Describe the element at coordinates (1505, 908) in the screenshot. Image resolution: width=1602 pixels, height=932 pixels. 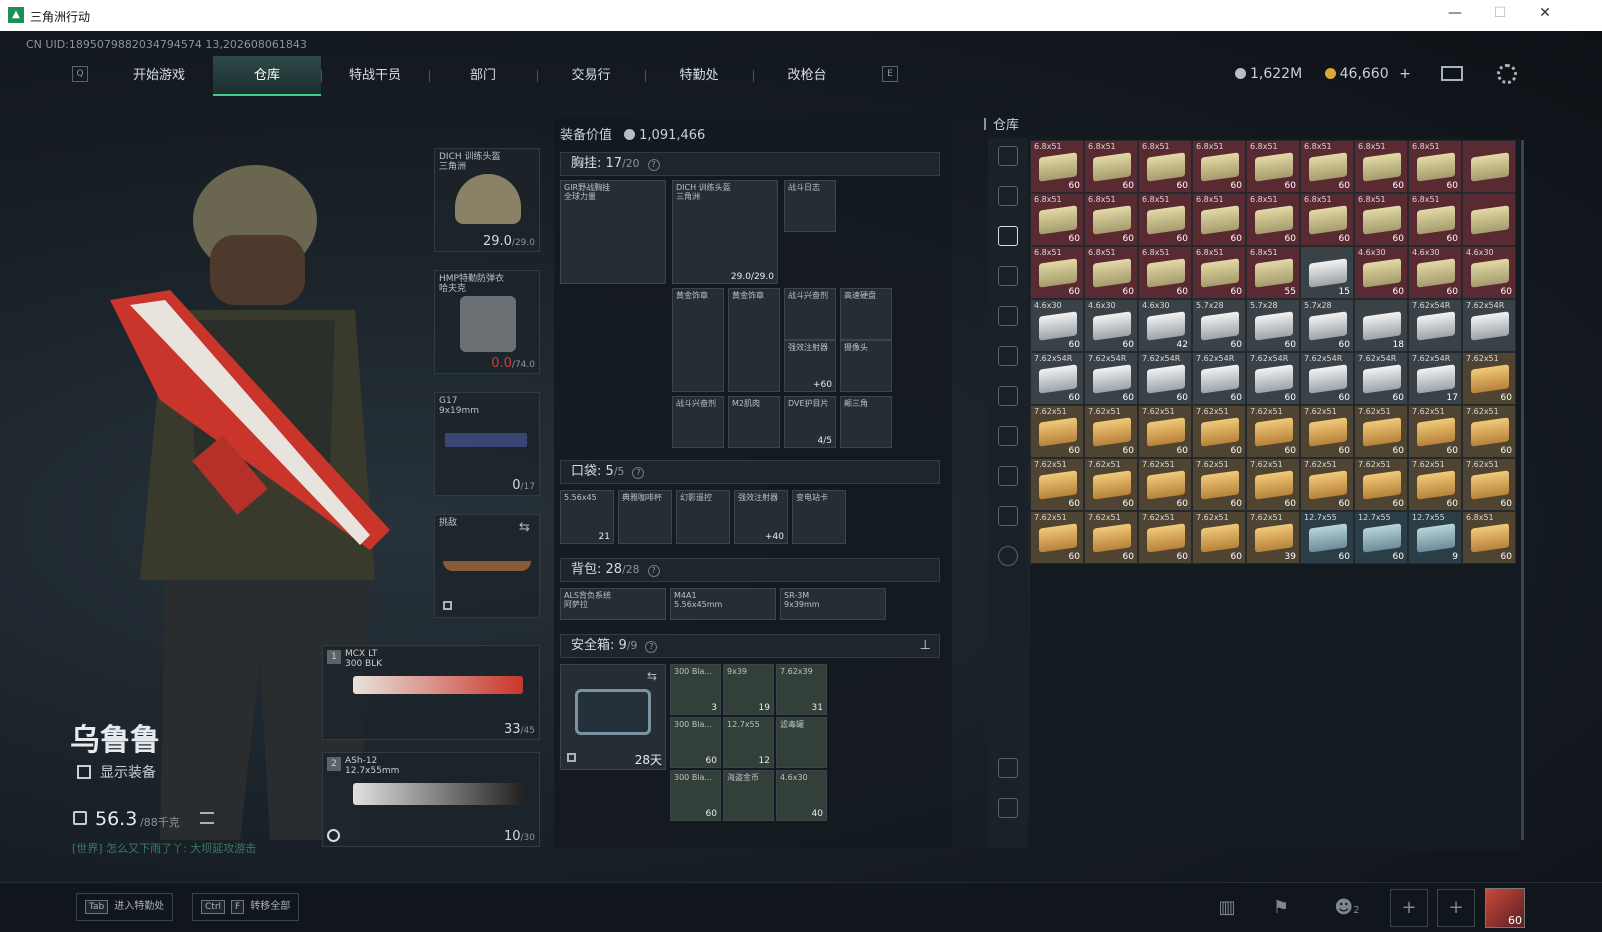
I see `player-avatar: 60` at that location.